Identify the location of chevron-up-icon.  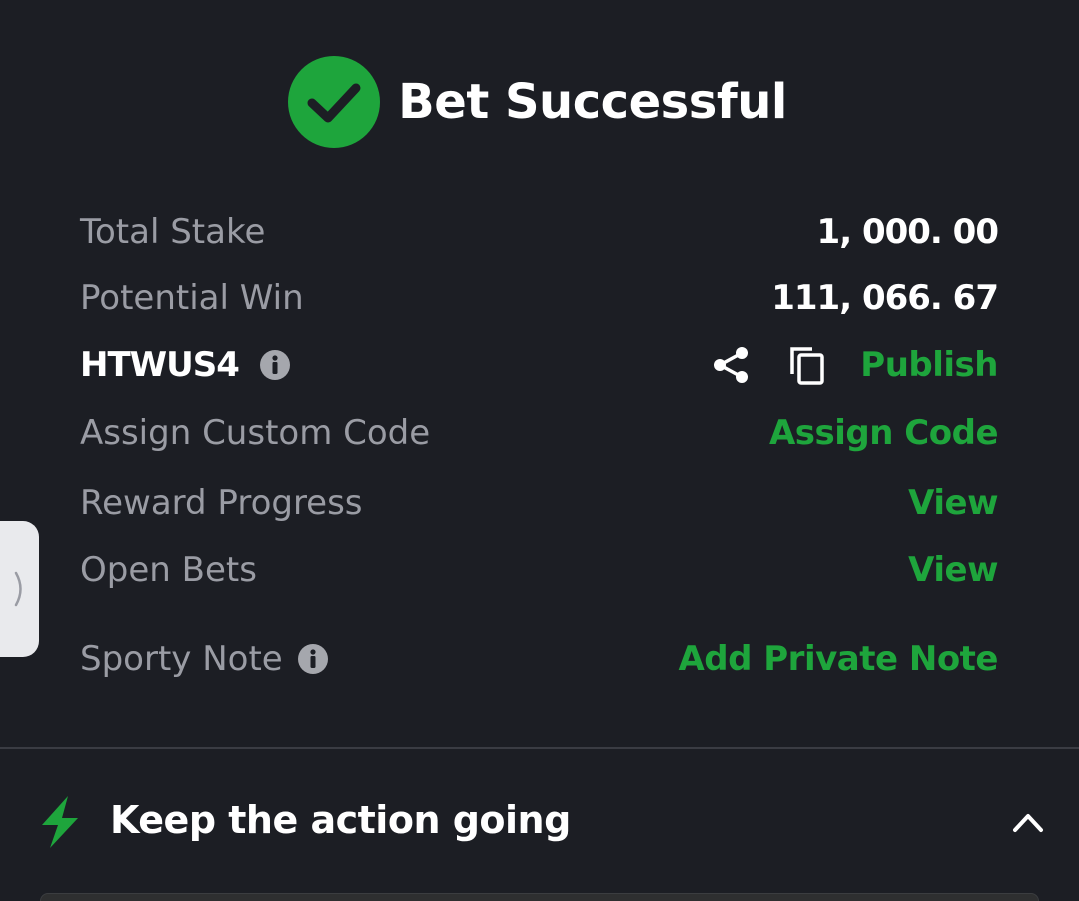
(1028, 822).